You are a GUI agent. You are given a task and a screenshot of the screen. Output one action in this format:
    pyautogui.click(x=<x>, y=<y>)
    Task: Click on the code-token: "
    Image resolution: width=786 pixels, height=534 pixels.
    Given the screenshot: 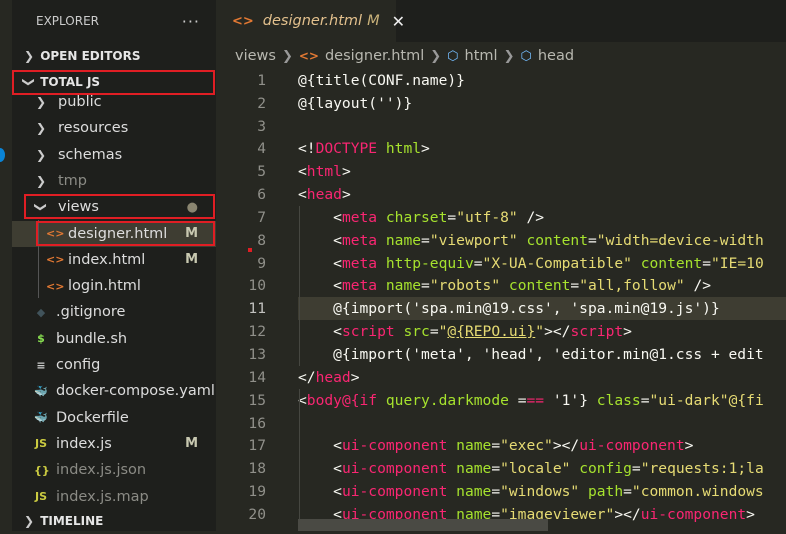 What is the action you would take?
    pyautogui.click(x=540, y=332)
    